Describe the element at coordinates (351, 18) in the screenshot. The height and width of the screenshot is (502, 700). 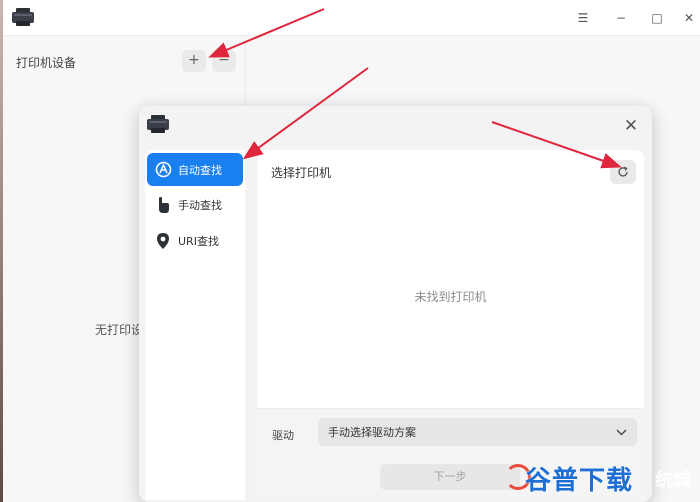
I see `main-titlebar: ☰ − □ ✕` at that location.